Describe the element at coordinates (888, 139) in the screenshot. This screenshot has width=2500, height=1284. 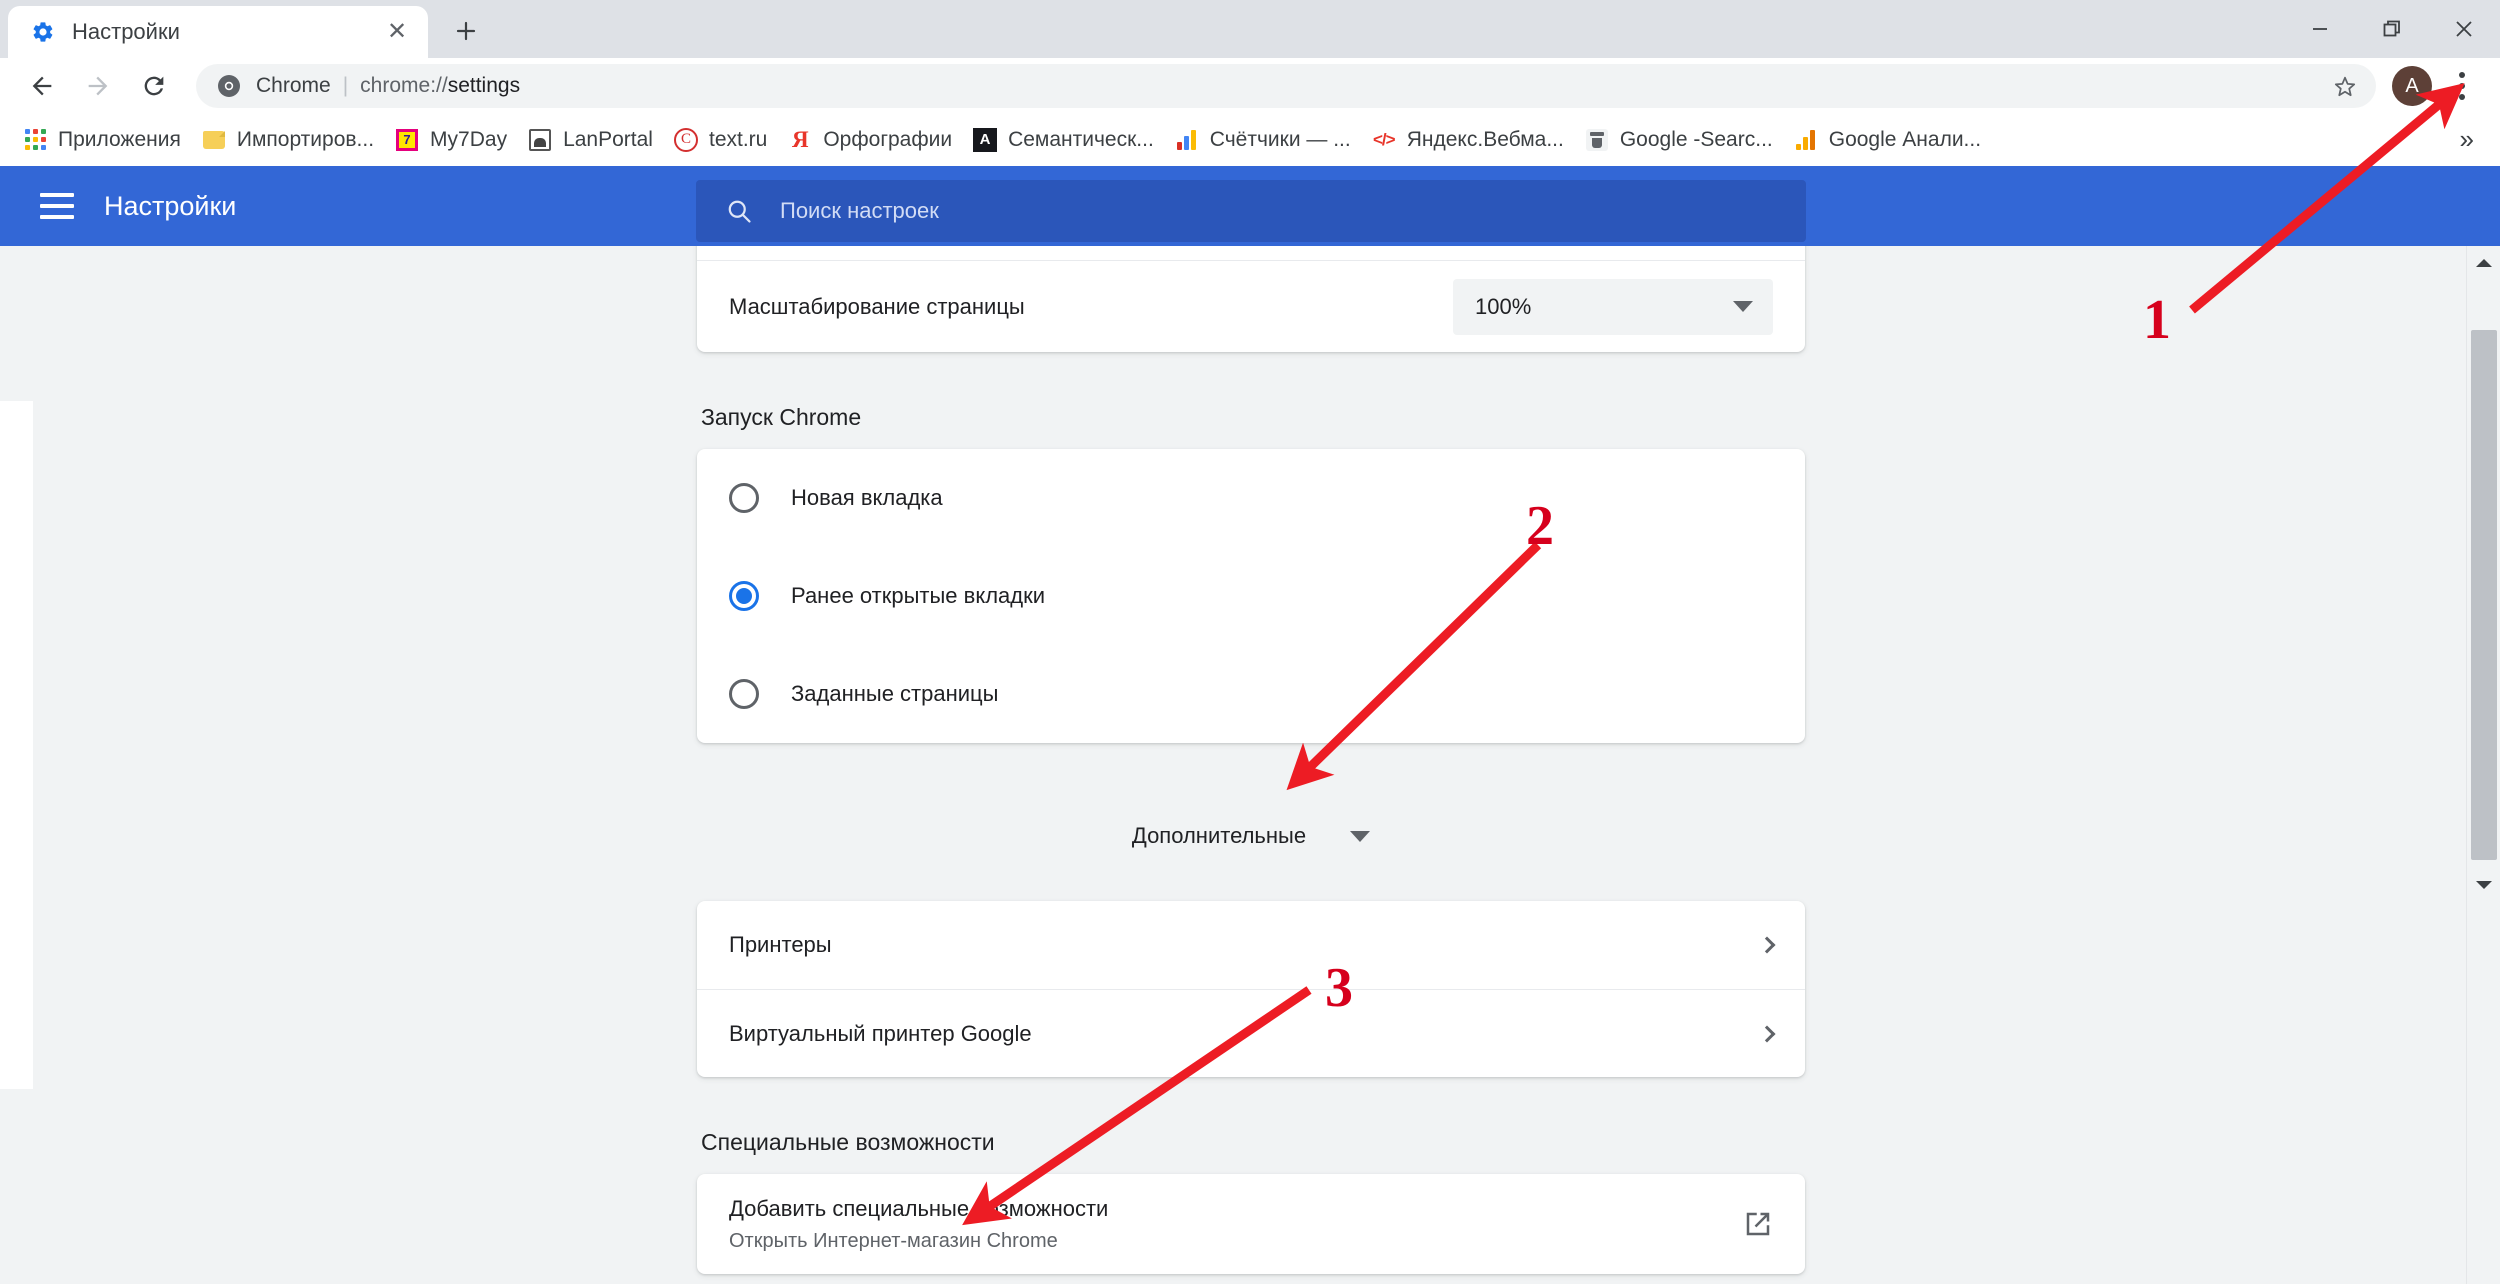
I see `bookmark-label: Орфографии` at that location.